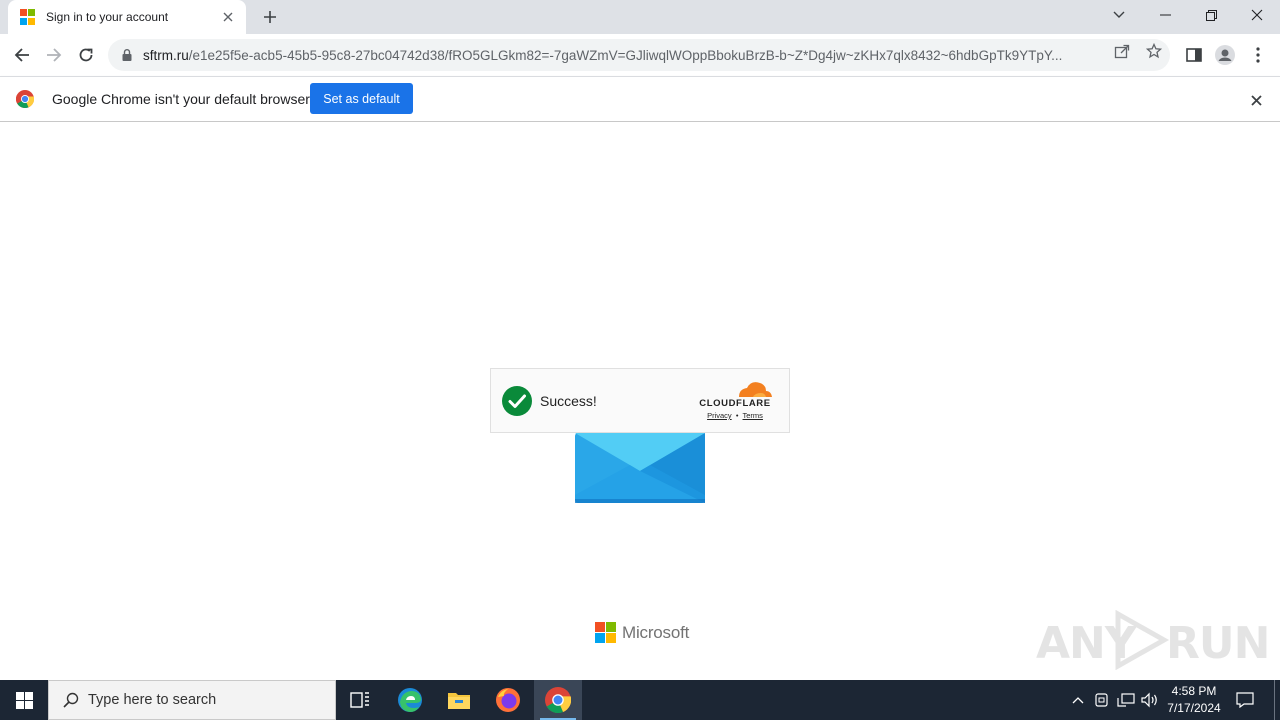  Describe the element at coordinates (107, 17) in the screenshot. I see `tab-title: Sign in to your account` at that location.